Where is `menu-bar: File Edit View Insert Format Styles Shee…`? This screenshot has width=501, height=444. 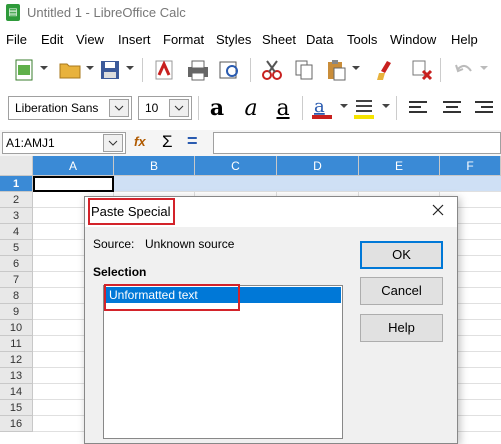
menu-bar: File Edit View Insert Format Styles Shee… is located at coordinates (250, 39).